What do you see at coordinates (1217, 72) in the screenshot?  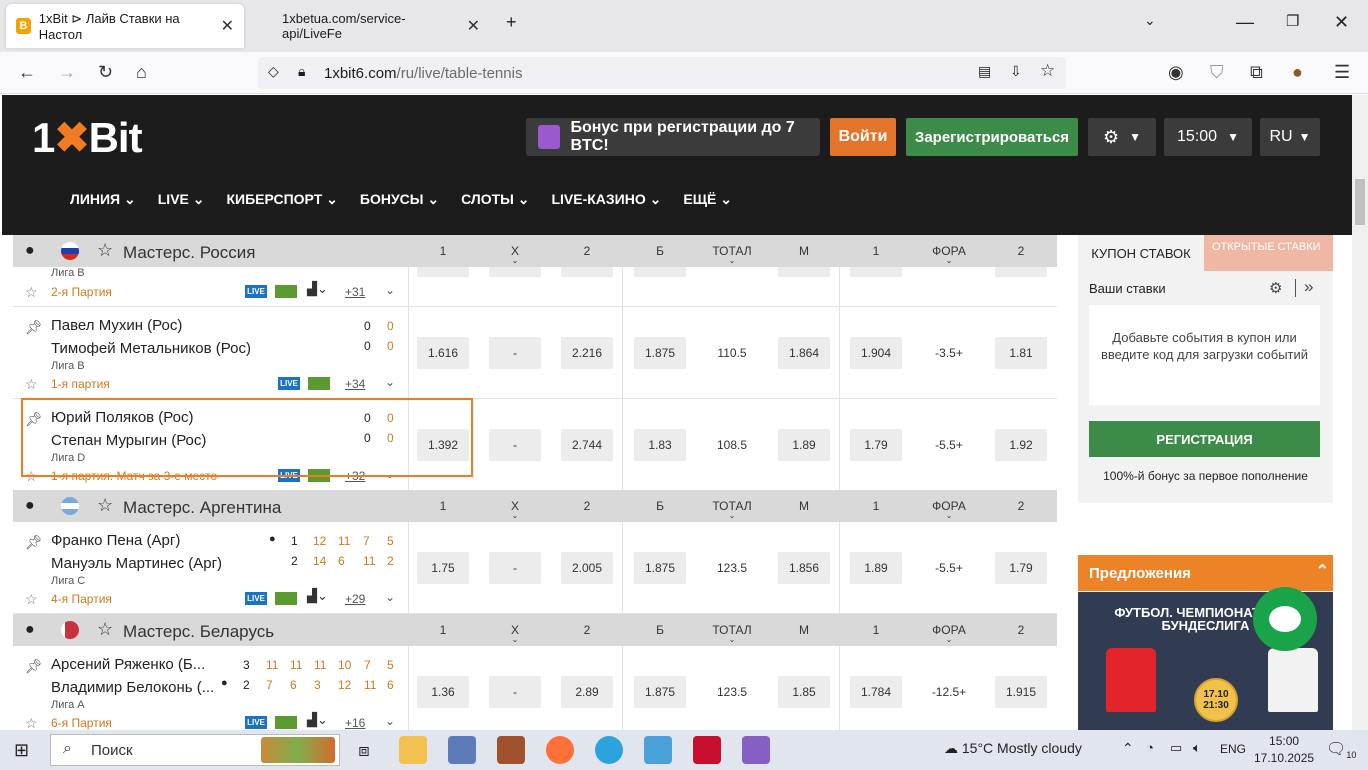 I see `privacy-shield-icon: ⛉` at bounding box center [1217, 72].